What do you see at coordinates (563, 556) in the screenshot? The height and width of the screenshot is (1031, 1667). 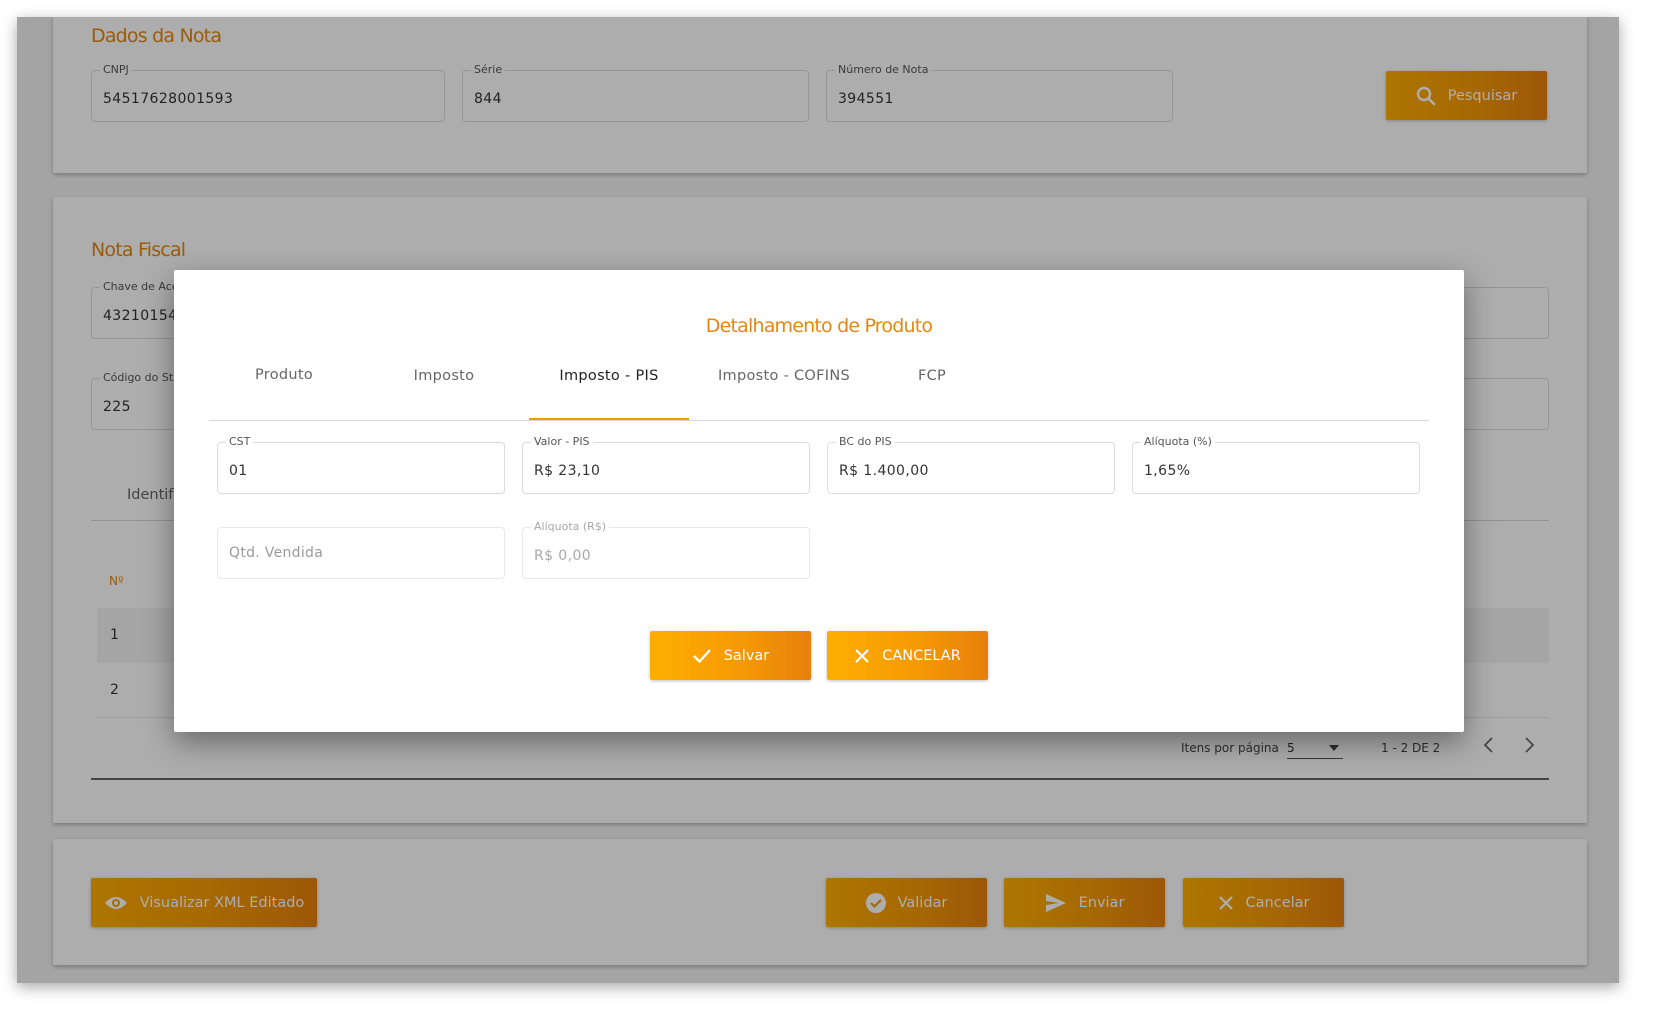 I see `aliquota-rs-value: R$ 0,00` at bounding box center [563, 556].